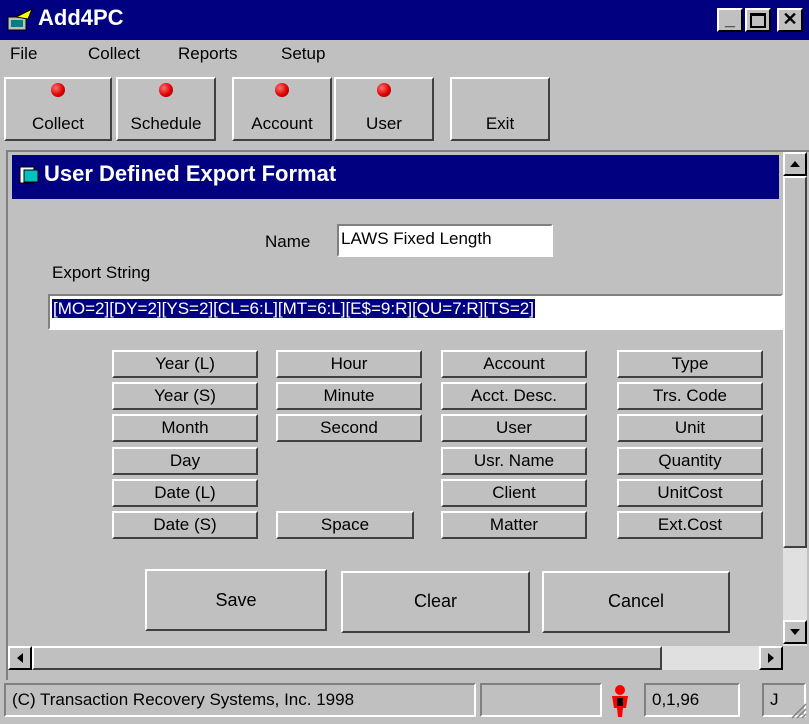  What do you see at coordinates (345, 525) in the screenshot?
I see `space-button: Space` at bounding box center [345, 525].